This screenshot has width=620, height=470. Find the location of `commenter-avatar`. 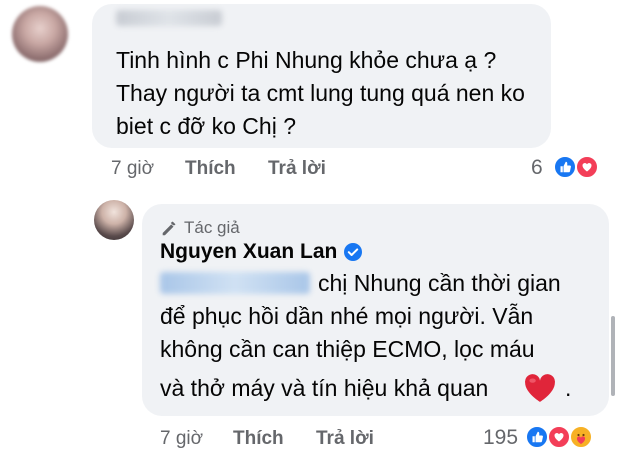

commenter-avatar is located at coordinates (40, 34).